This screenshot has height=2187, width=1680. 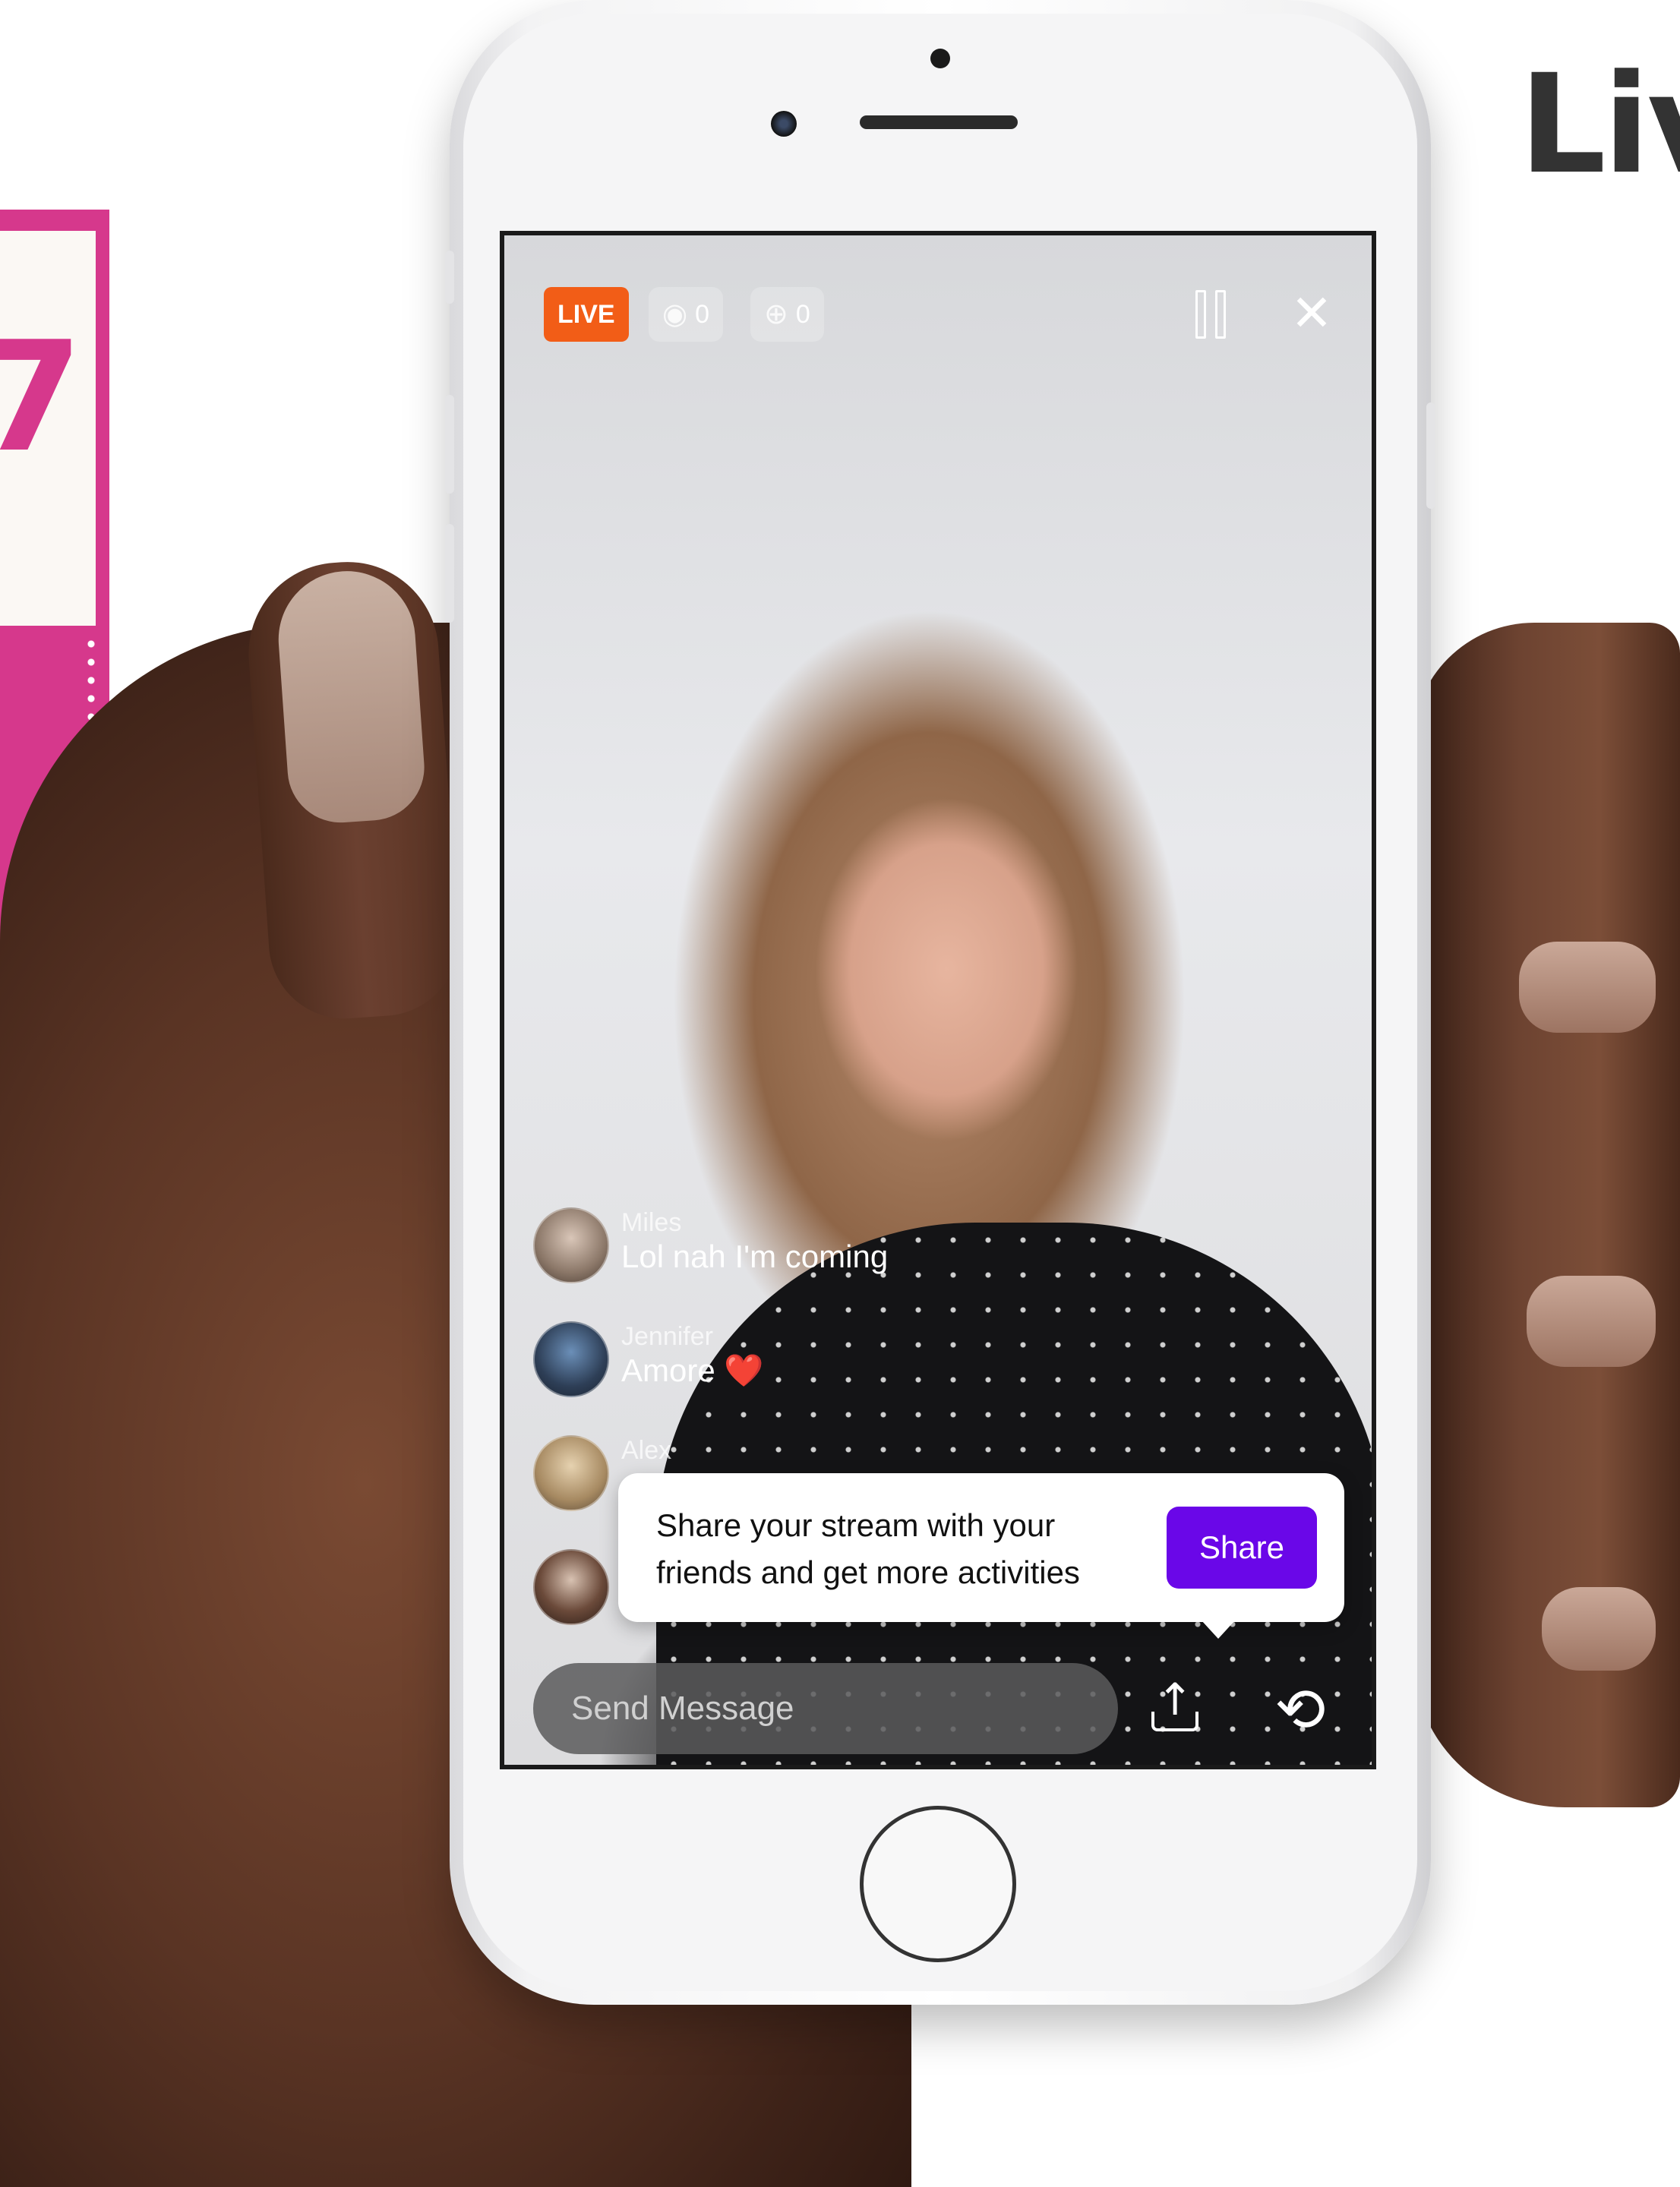 I want to click on comment-item: Jennifer Amore ❤️, so click(x=648, y=1359).